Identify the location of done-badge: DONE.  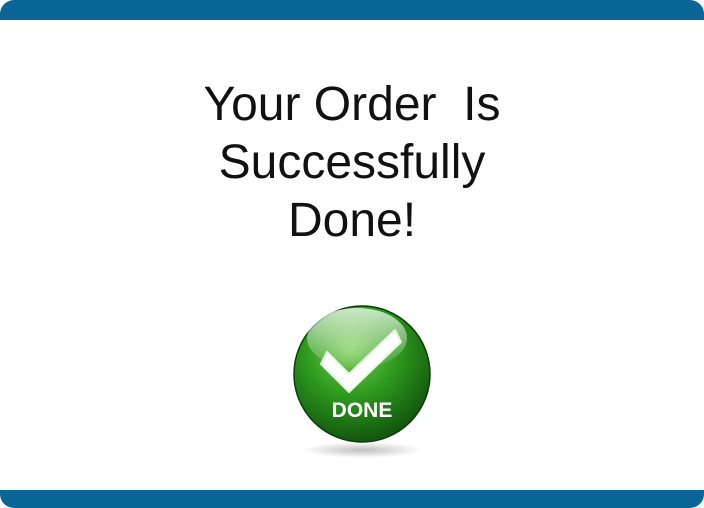
(362, 378).